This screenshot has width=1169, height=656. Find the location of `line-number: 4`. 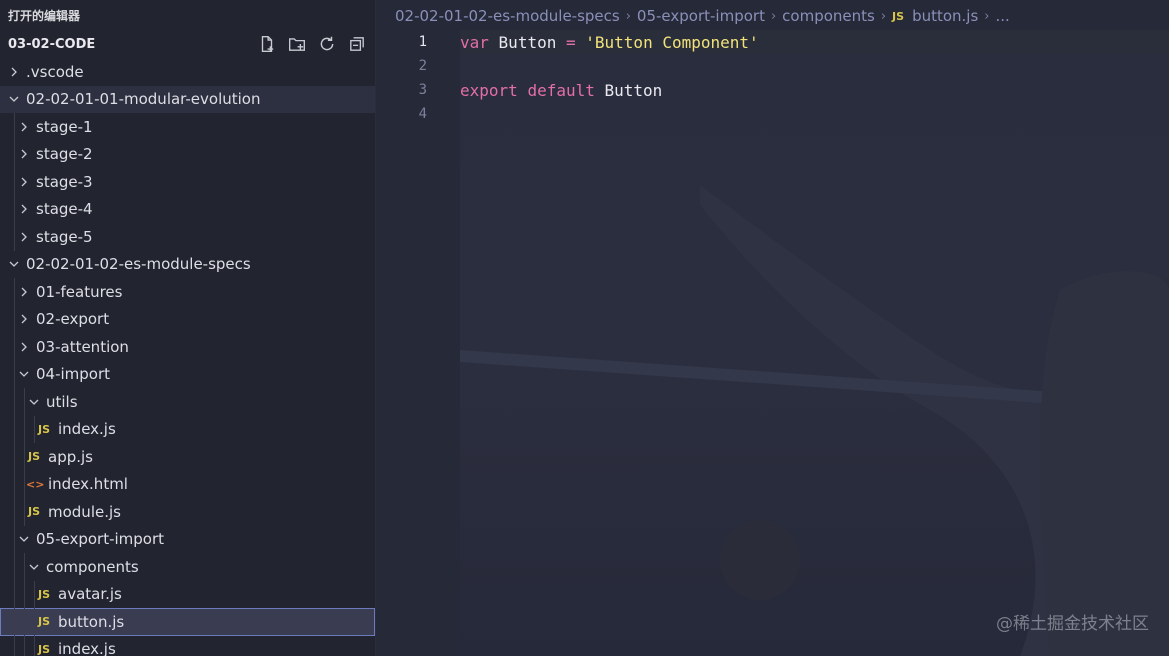

line-number: 4 is located at coordinates (422, 114).